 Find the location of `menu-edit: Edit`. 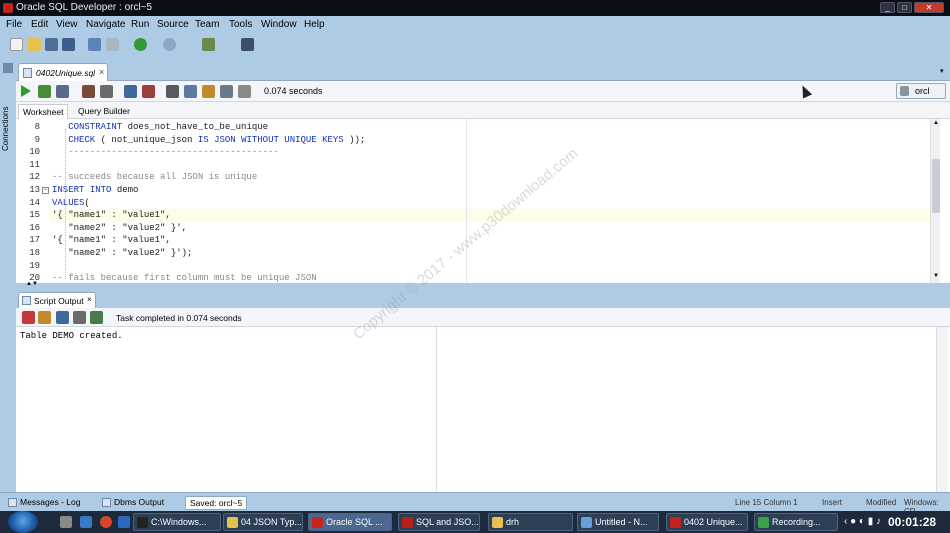

menu-edit: Edit is located at coordinates (39, 24).